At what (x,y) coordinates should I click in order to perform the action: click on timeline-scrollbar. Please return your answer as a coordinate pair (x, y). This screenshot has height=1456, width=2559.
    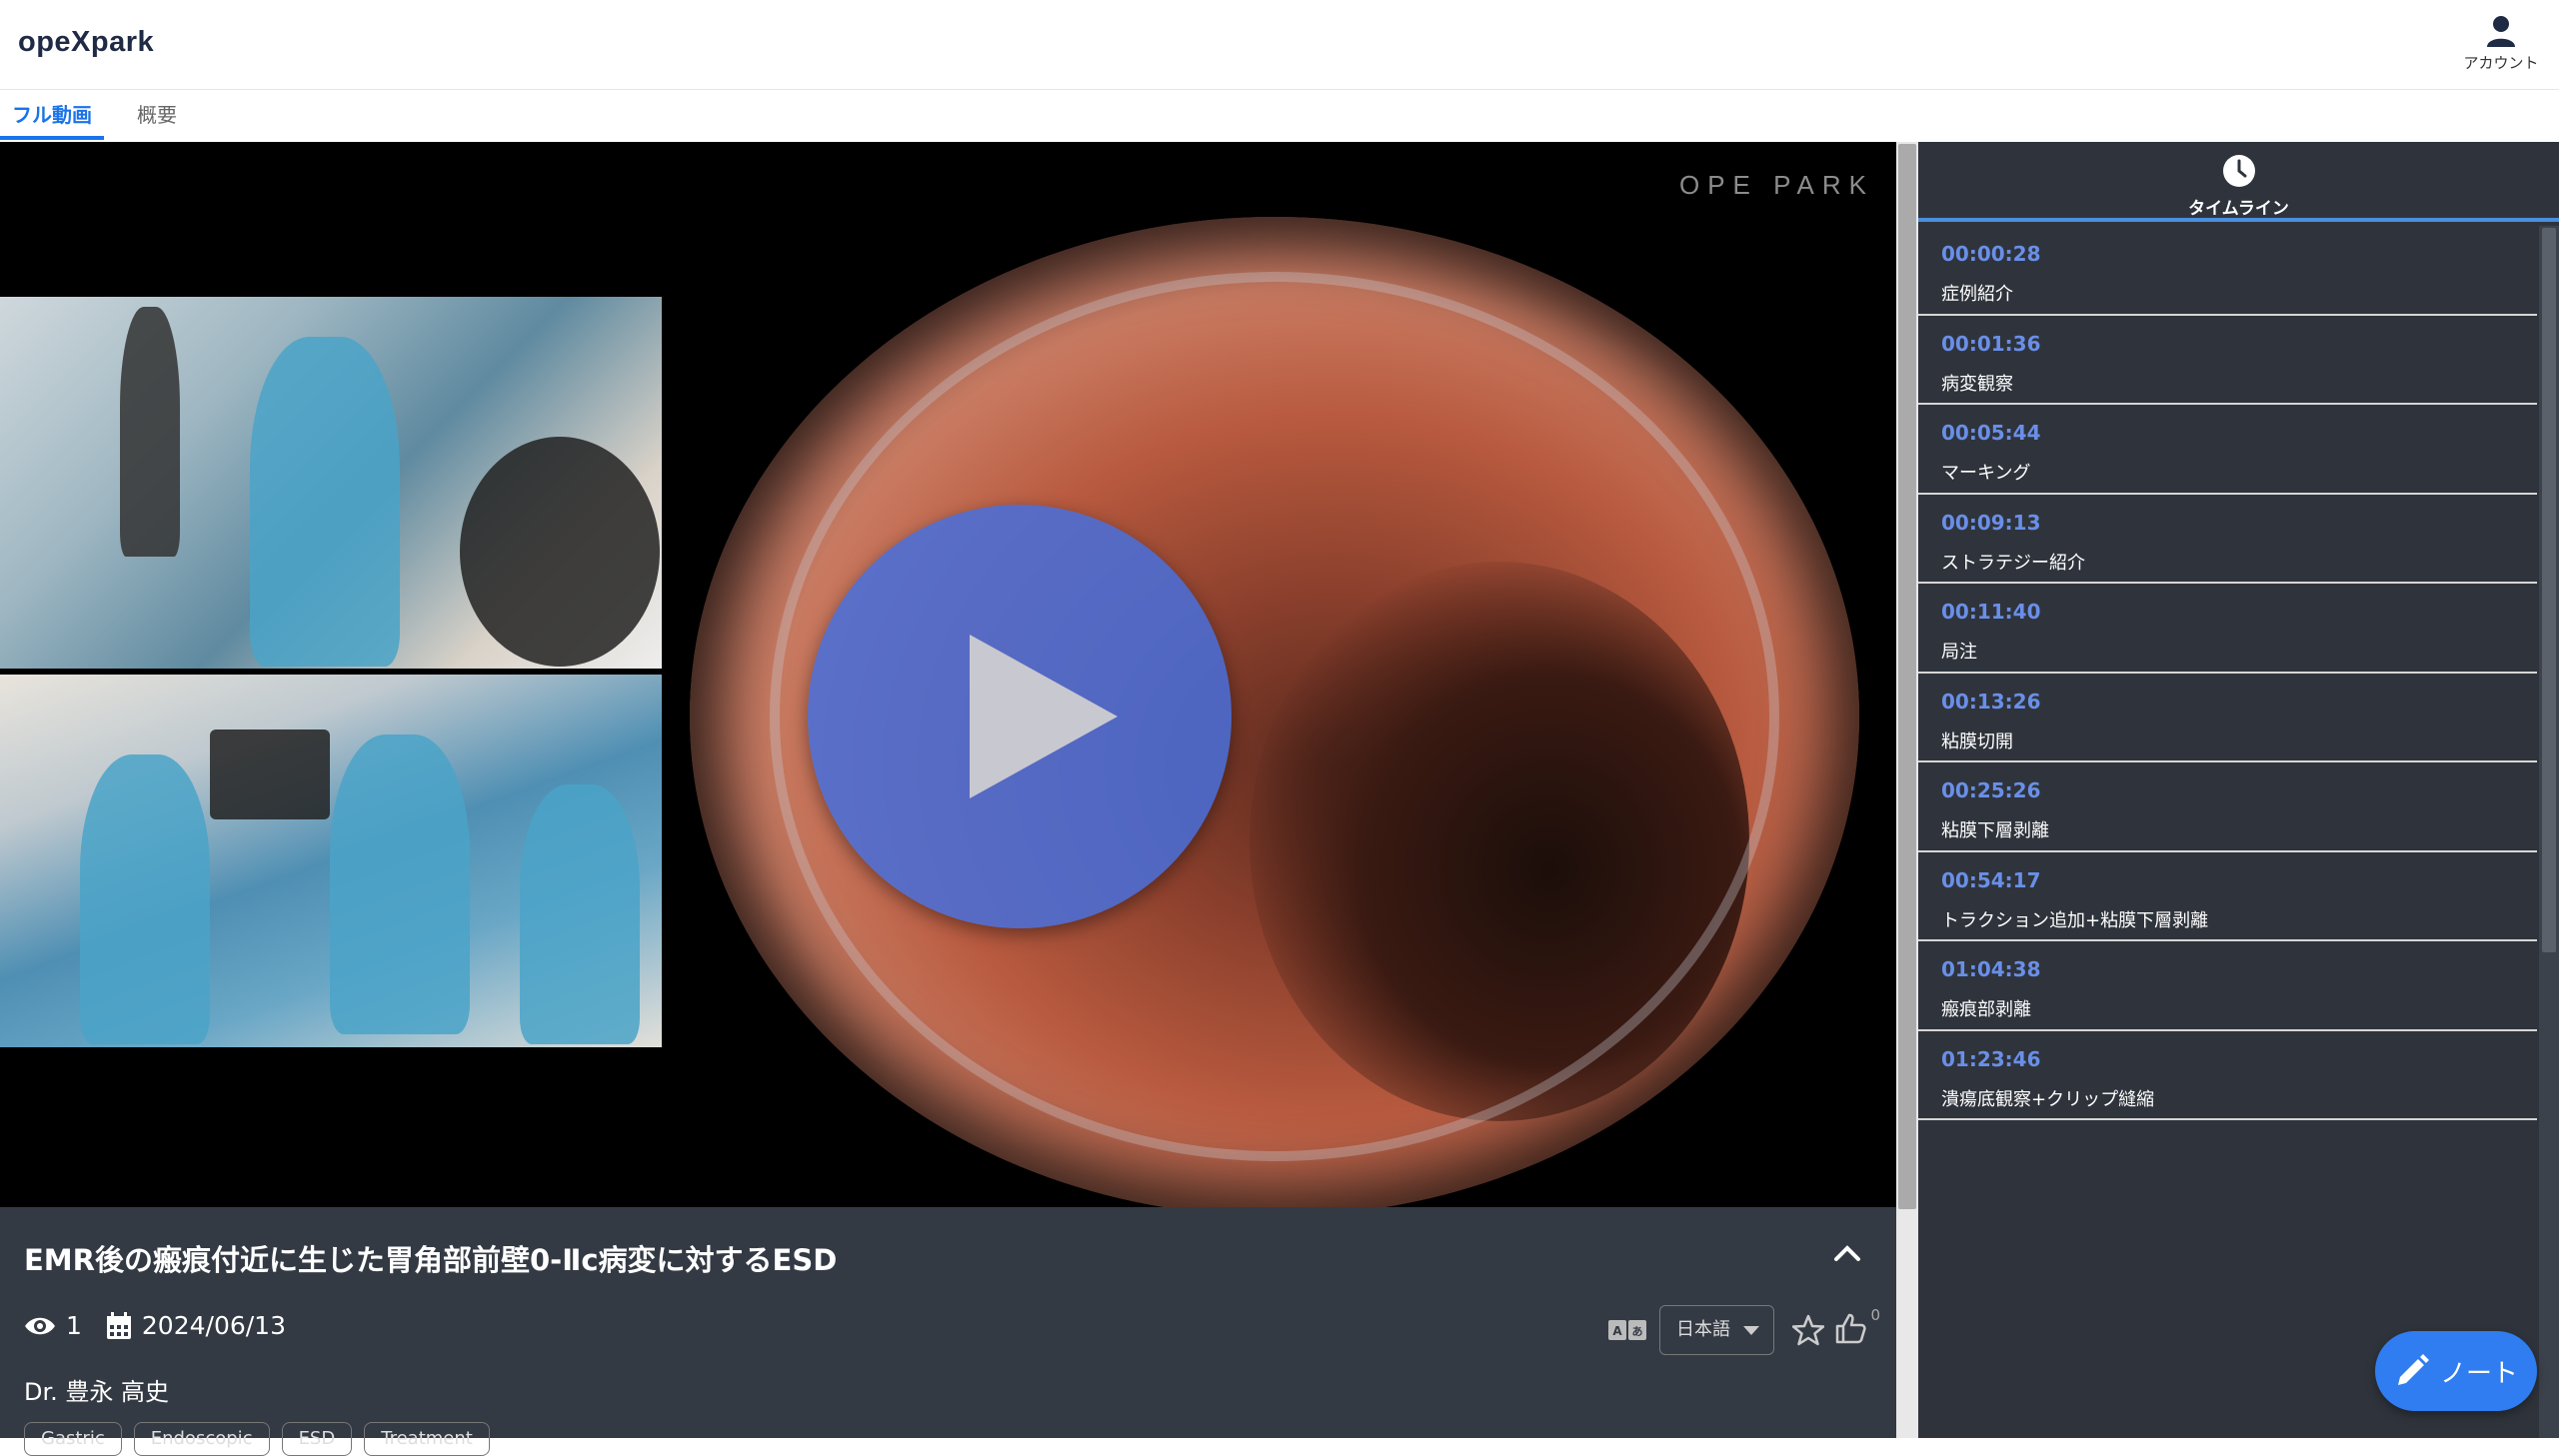
    Looking at the image, I should click on (2549, 832).